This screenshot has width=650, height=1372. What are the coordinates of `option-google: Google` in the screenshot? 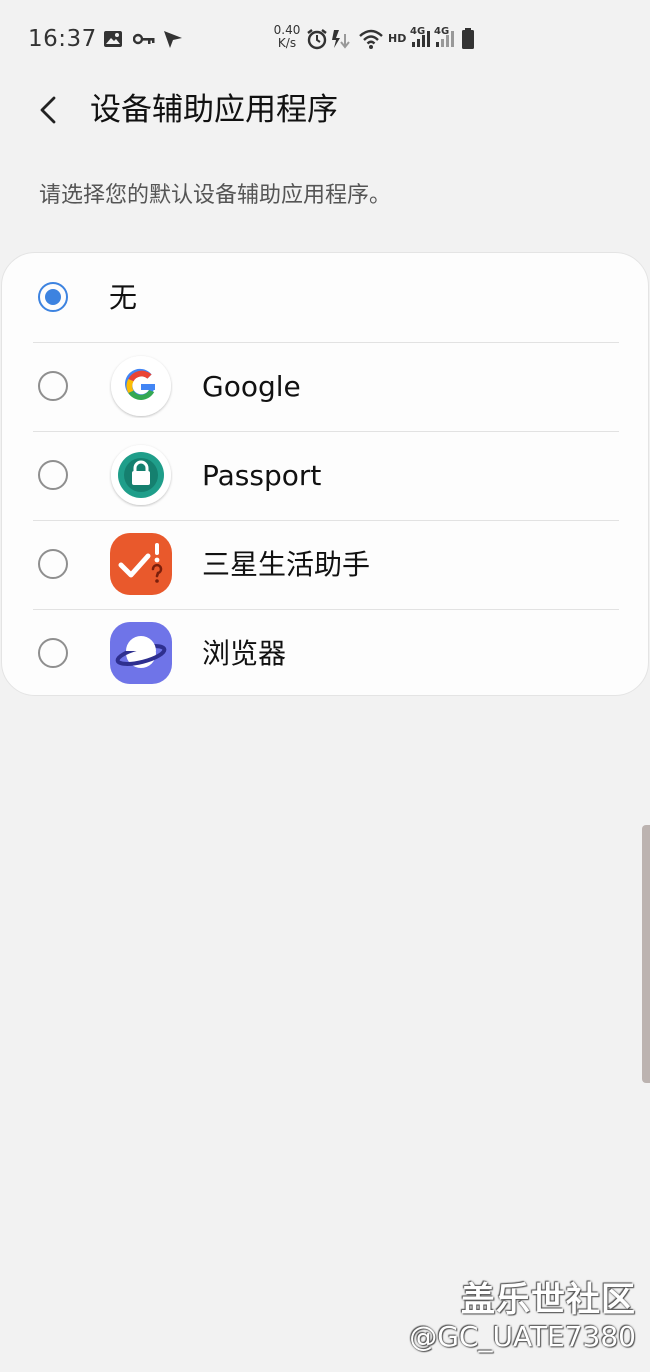 It's located at (326, 386).